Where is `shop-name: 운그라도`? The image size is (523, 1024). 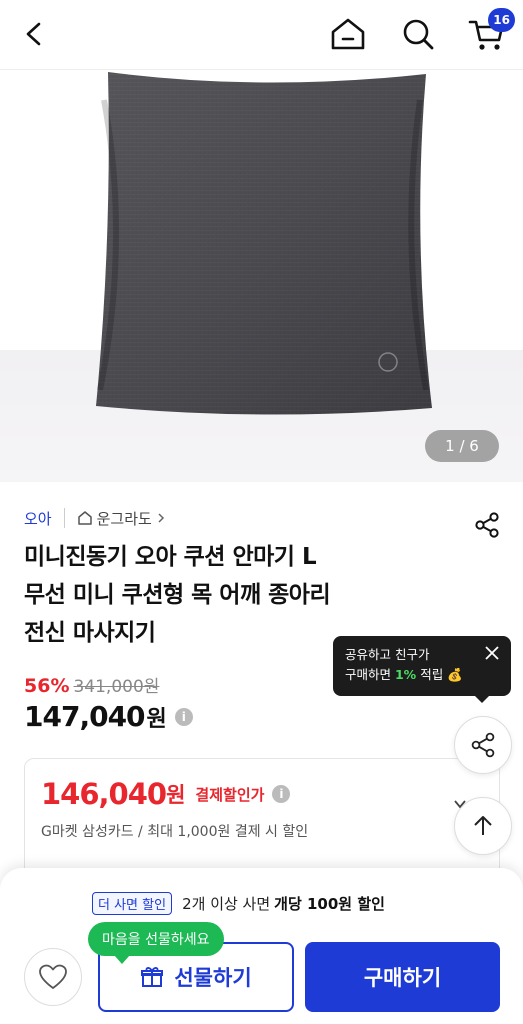 shop-name: 운그라도 is located at coordinates (124, 518).